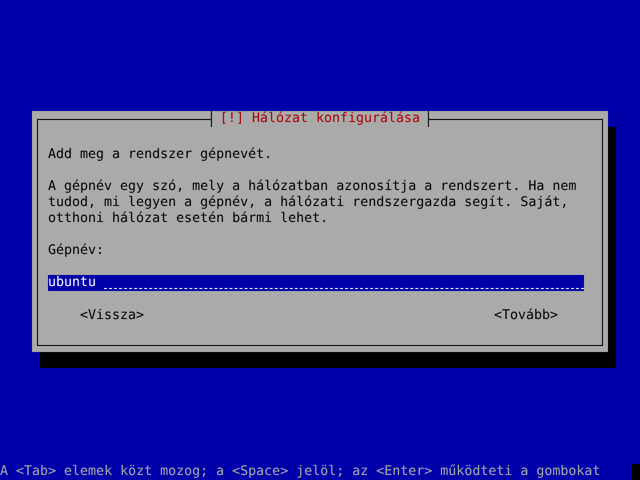 Image resolution: width=640 pixels, height=480 pixels. Describe the element at coordinates (316, 283) in the screenshot. I see `hostname-input-field: ubuntu` at that location.